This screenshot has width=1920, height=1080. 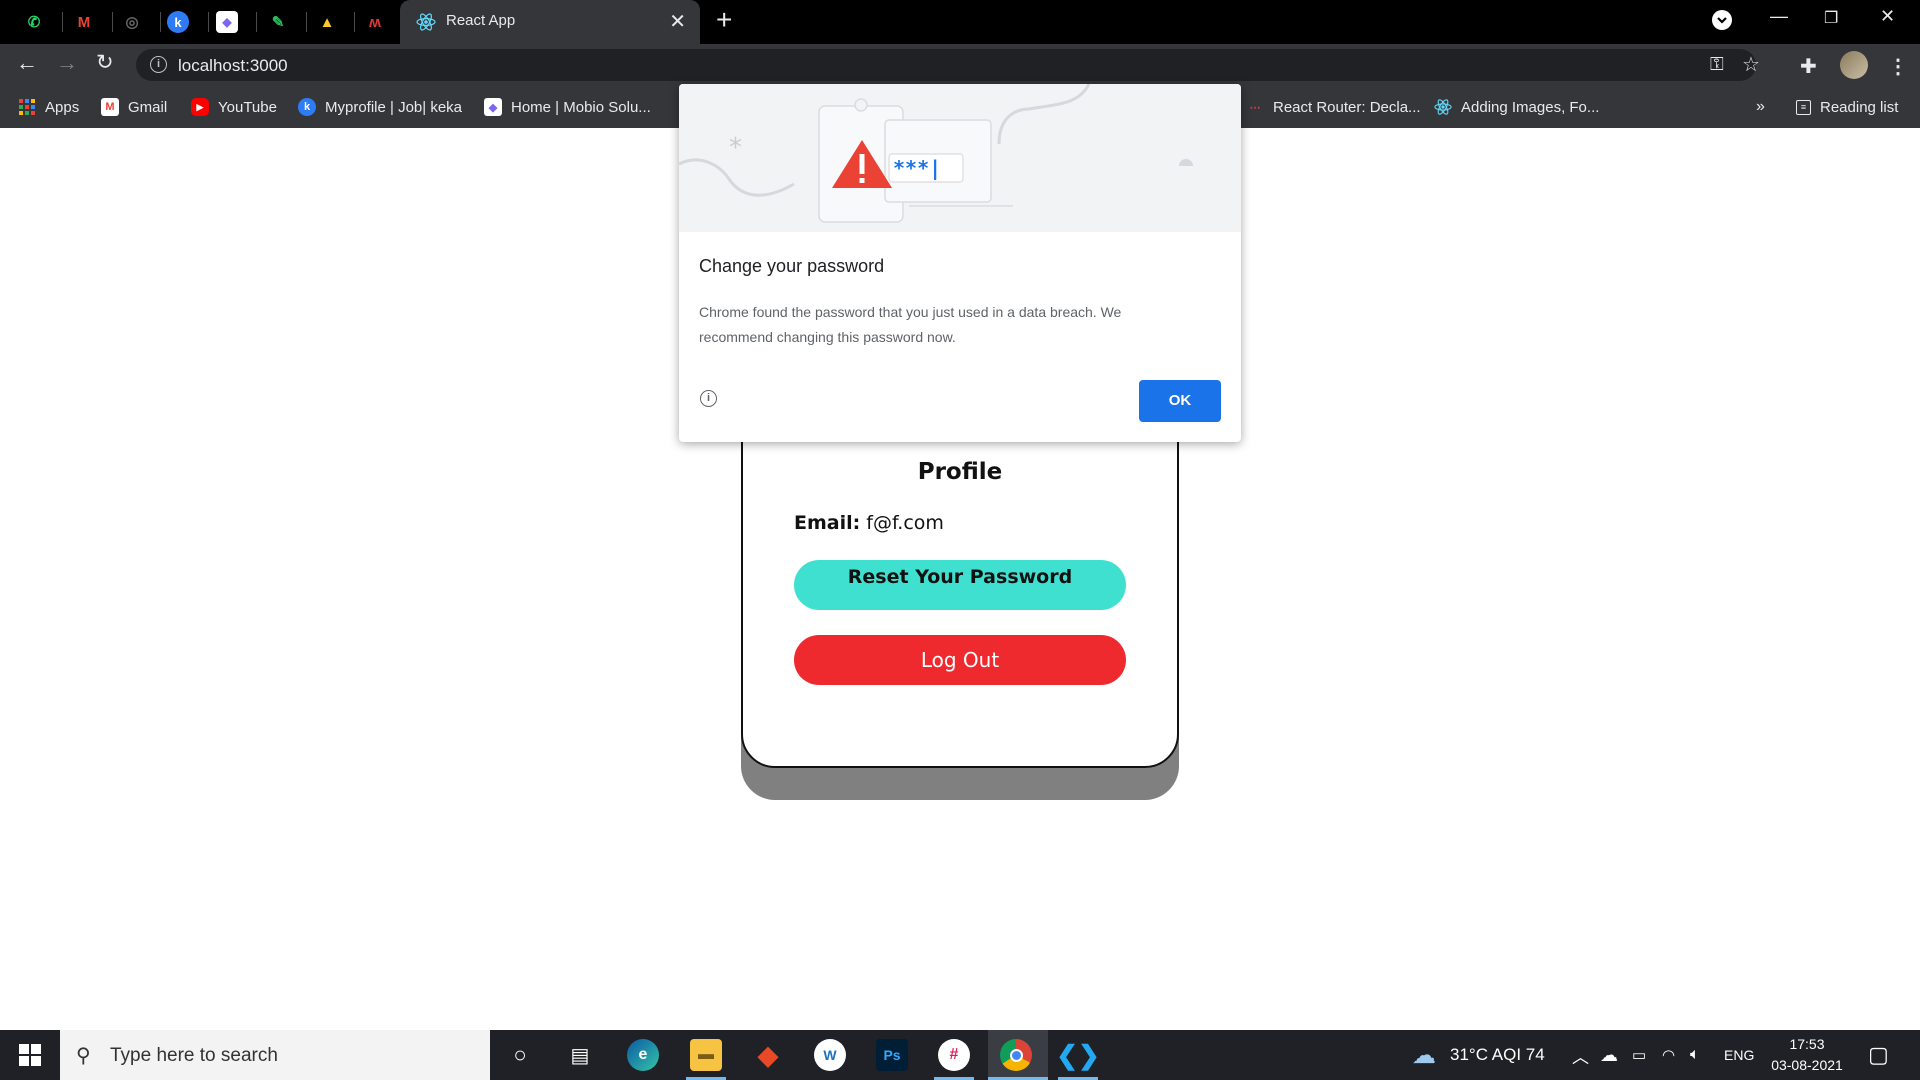 I want to click on new-tab-plus-icon: +, so click(x=724, y=20).